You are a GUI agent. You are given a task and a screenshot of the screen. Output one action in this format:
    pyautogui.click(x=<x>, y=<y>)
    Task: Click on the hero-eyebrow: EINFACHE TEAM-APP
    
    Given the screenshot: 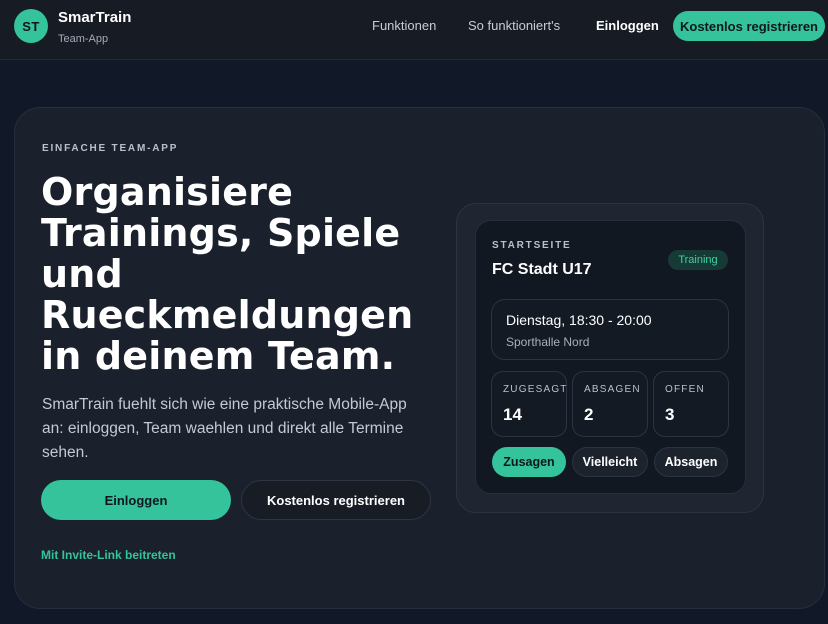 What is the action you would take?
    pyautogui.click(x=110, y=148)
    